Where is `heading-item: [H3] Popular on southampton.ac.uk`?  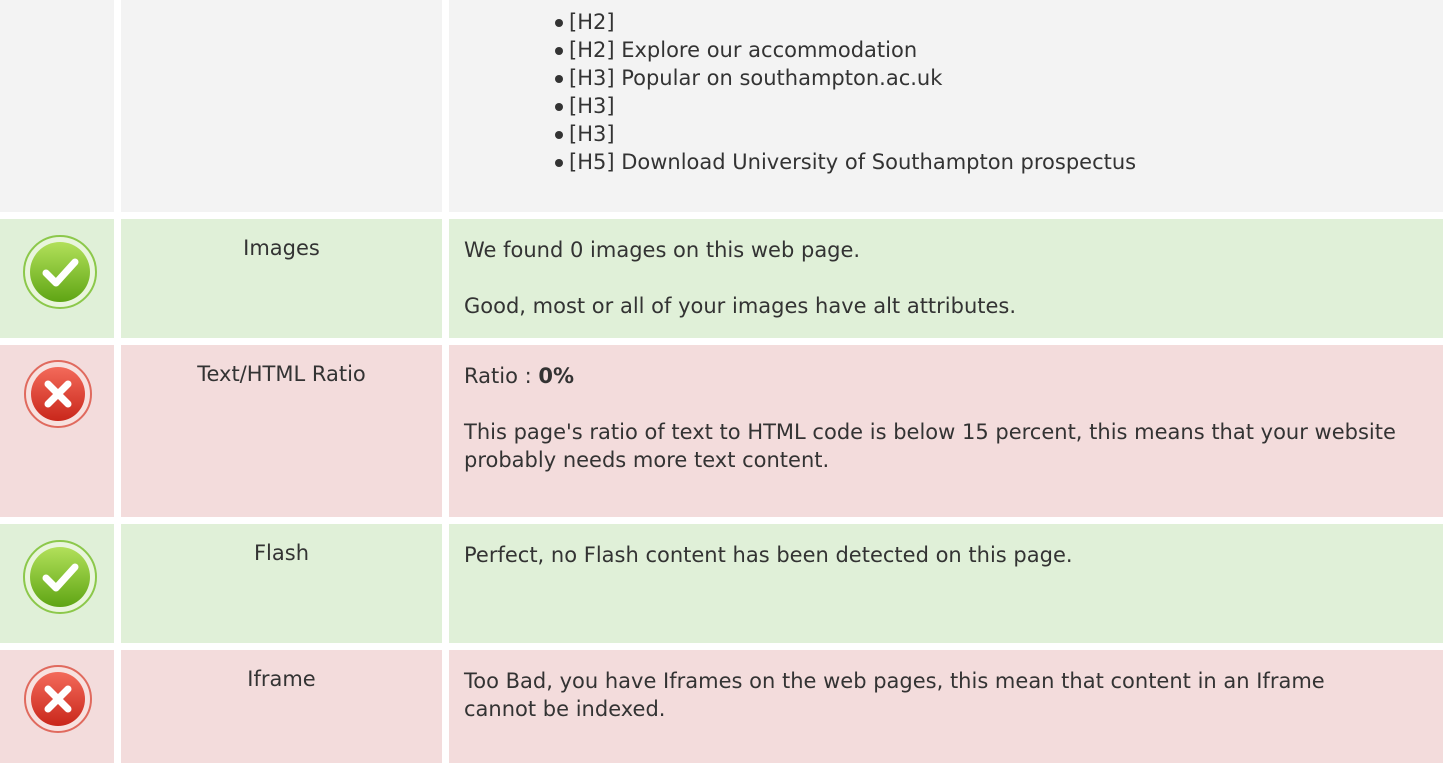
heading-item: [H3] Popular on southampton.ac.uk is located at coordinates (999, 78).